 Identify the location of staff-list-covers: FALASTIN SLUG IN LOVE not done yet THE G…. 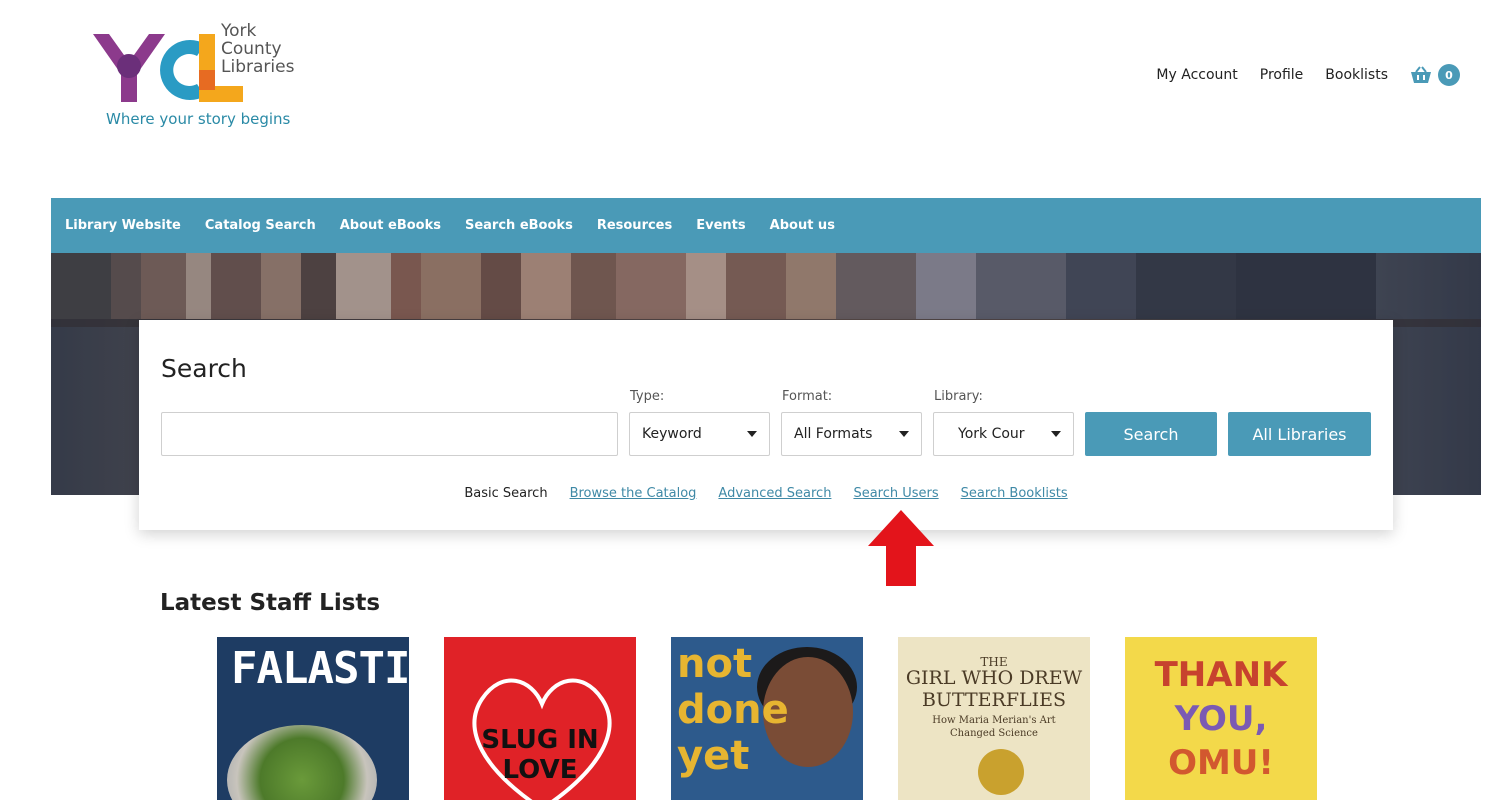
(767, 718).